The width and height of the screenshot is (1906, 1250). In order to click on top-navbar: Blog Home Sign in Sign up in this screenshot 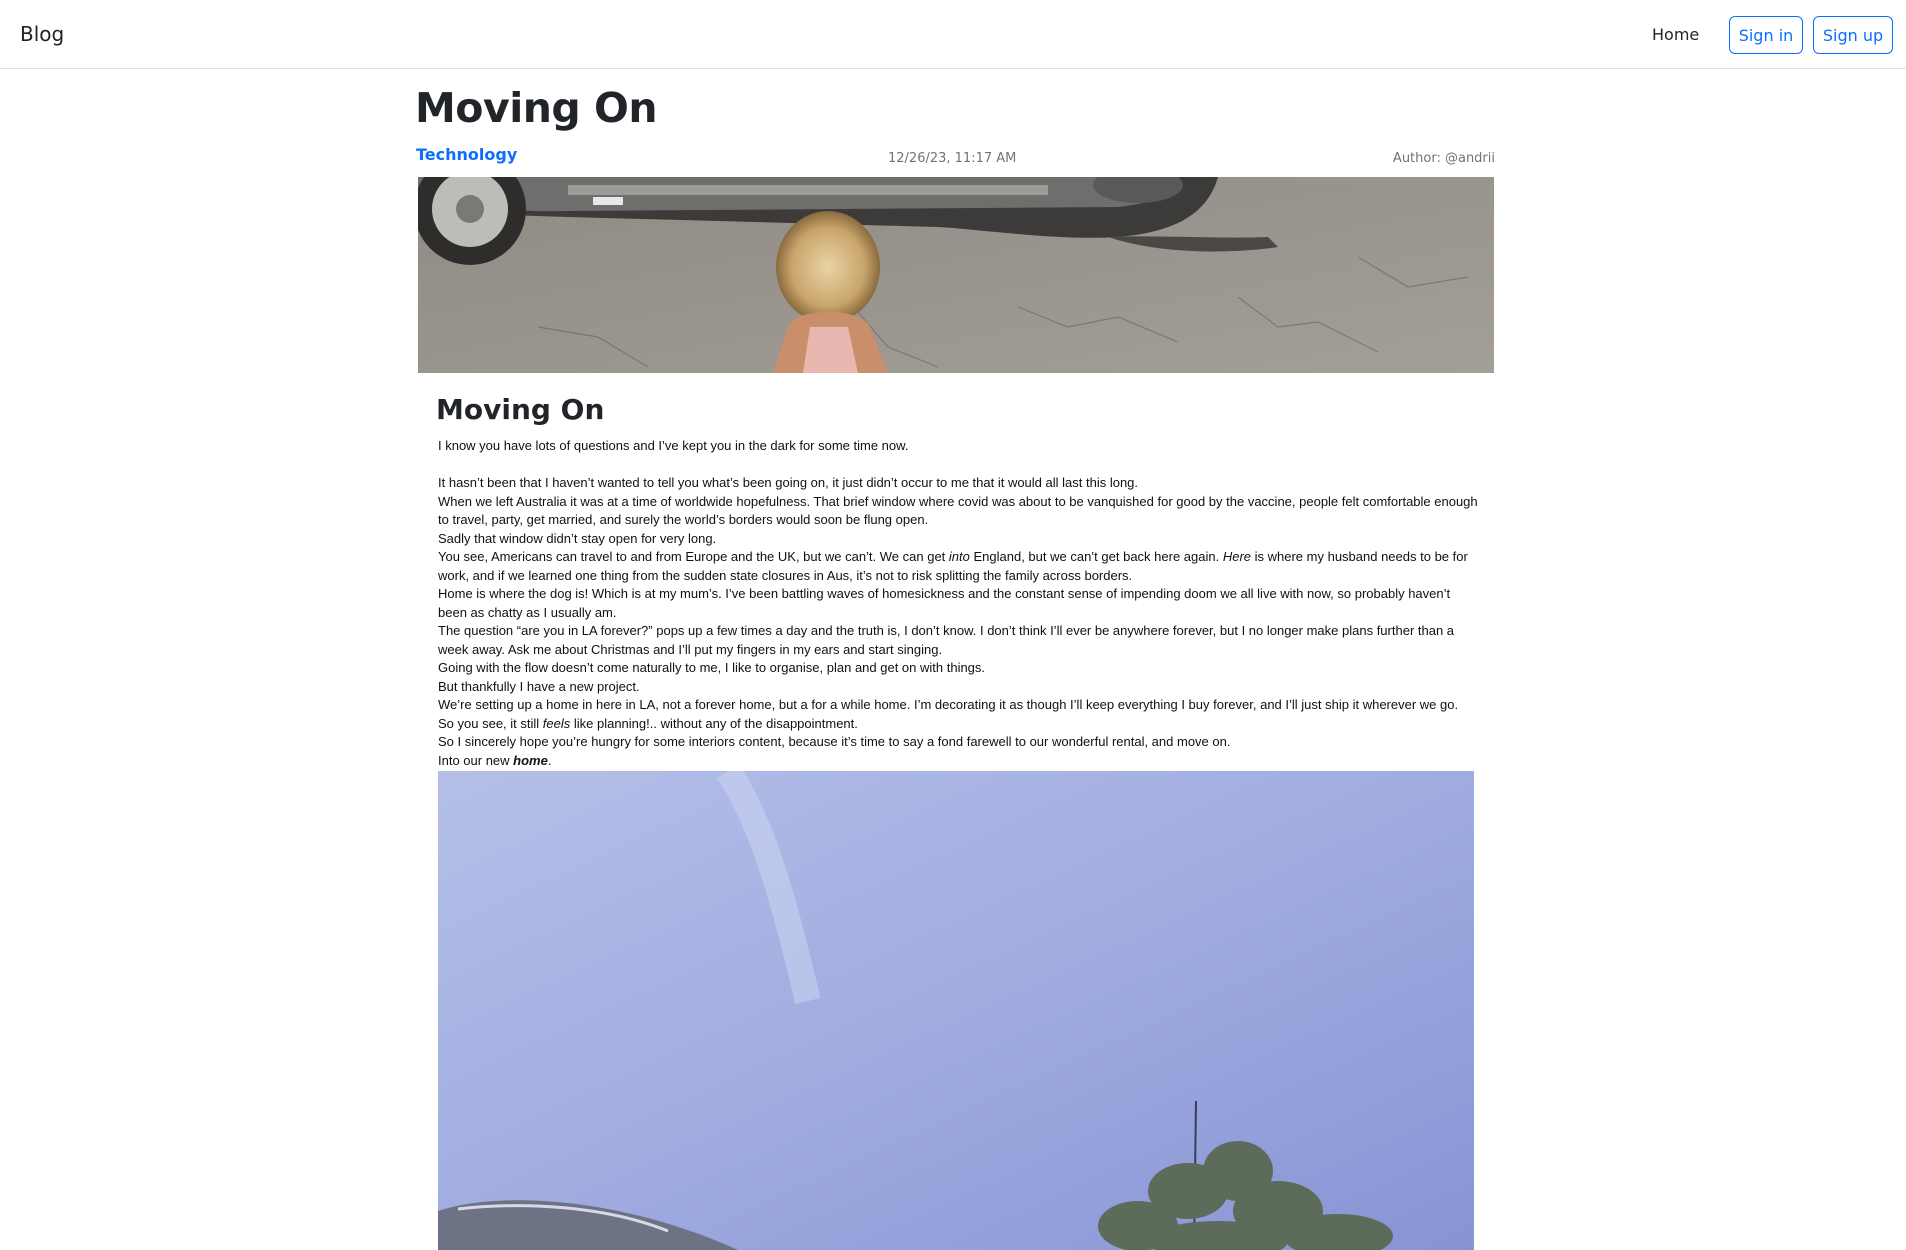, I will do `click(953, 34)`.